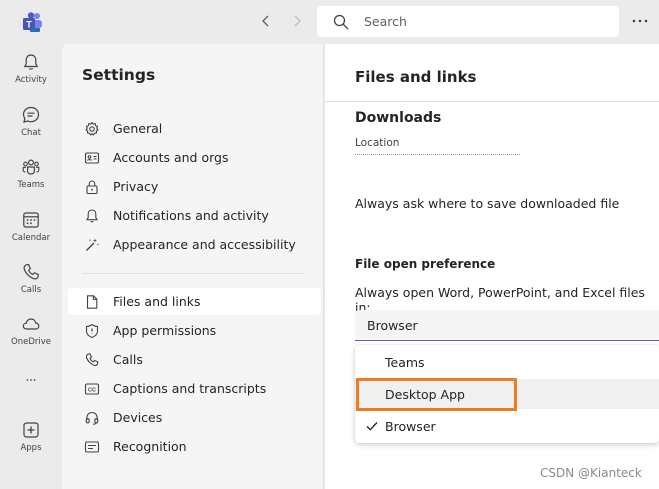 The height and width of the screenshot is (489, 659). What do you see at coordinates (468, 21) in the screenshot?
I see `search-input: Search` at bounding box center [468, 21].